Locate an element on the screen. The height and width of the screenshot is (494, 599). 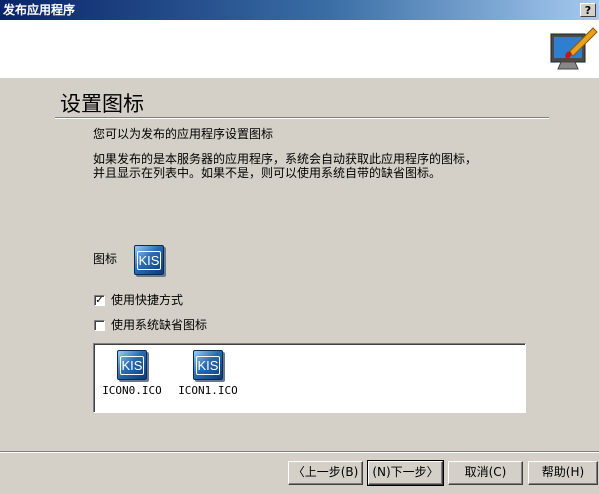
page-description: 您可以为发布的应用程序设置图标 is located at coordinates (183, 134).